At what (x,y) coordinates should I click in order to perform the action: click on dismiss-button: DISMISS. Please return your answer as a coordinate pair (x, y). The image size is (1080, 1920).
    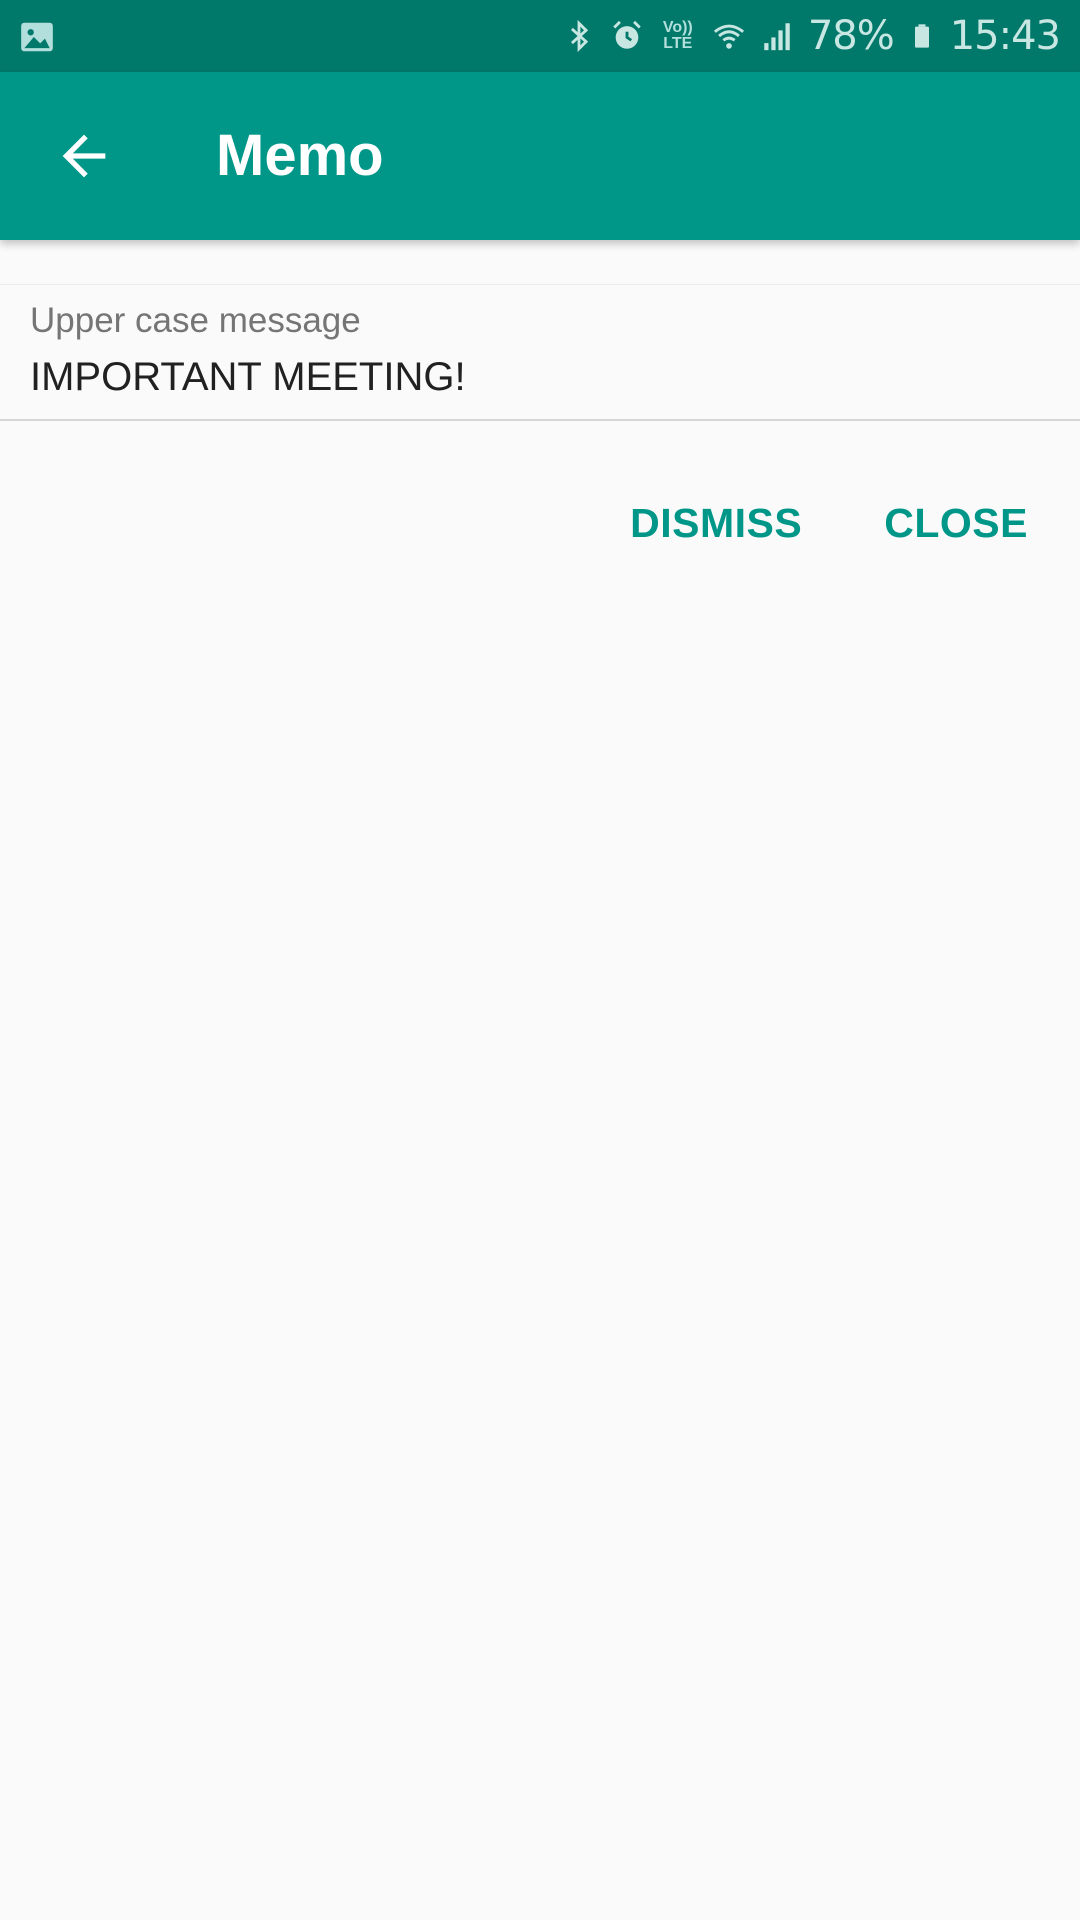
    Looking at the image, I should click on (716, 523).